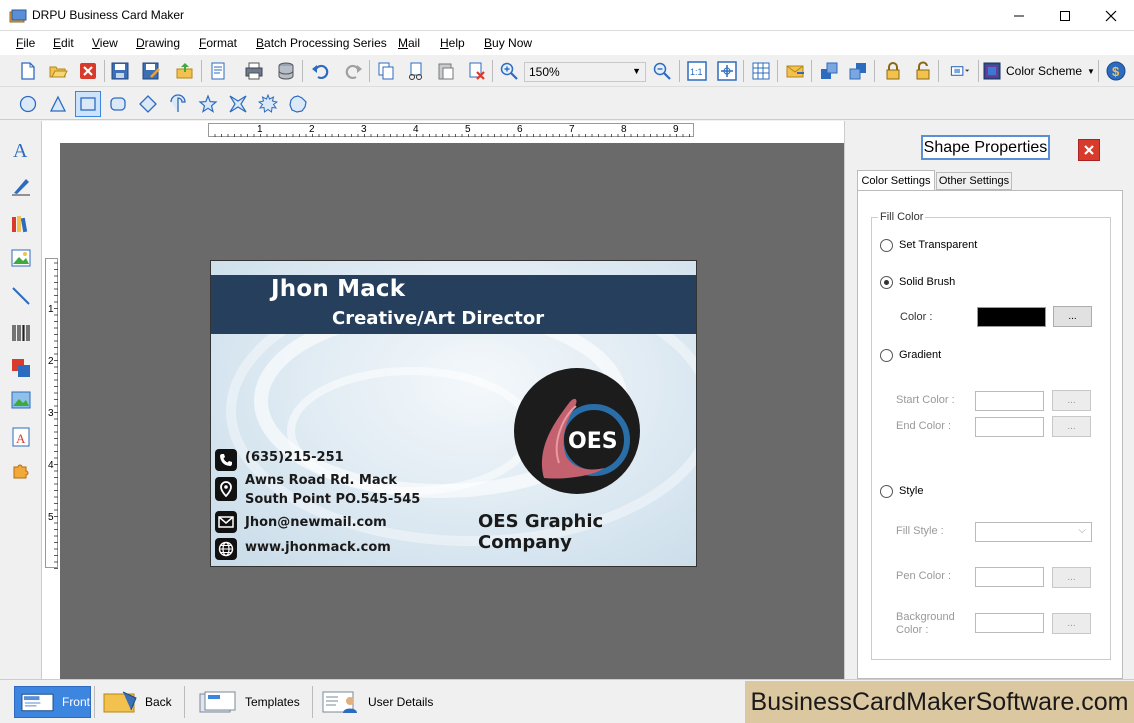 The width and height of the screenshot is (1134, 723). I want to click on card-website: www.jhonmack.com, so click(318, 547).